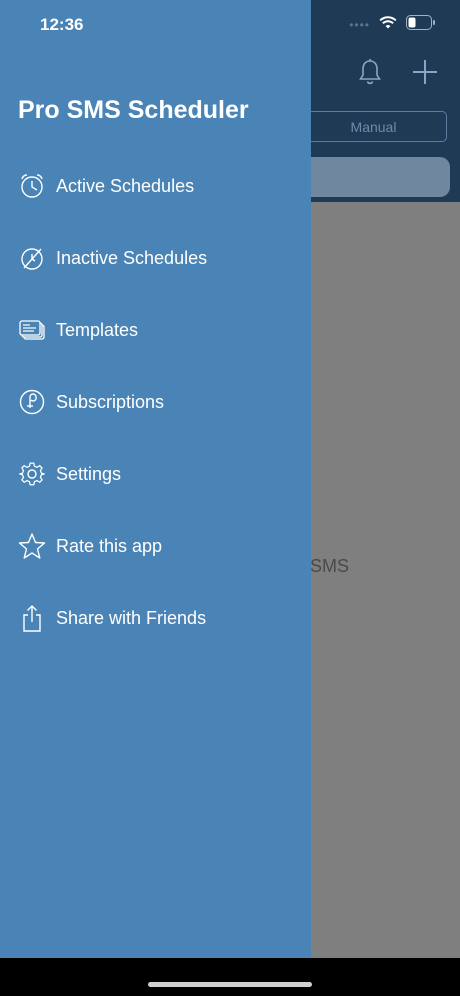 The height and width of the screenshot is (996, 460). I want to click on templates-icon, so click(32, 330).